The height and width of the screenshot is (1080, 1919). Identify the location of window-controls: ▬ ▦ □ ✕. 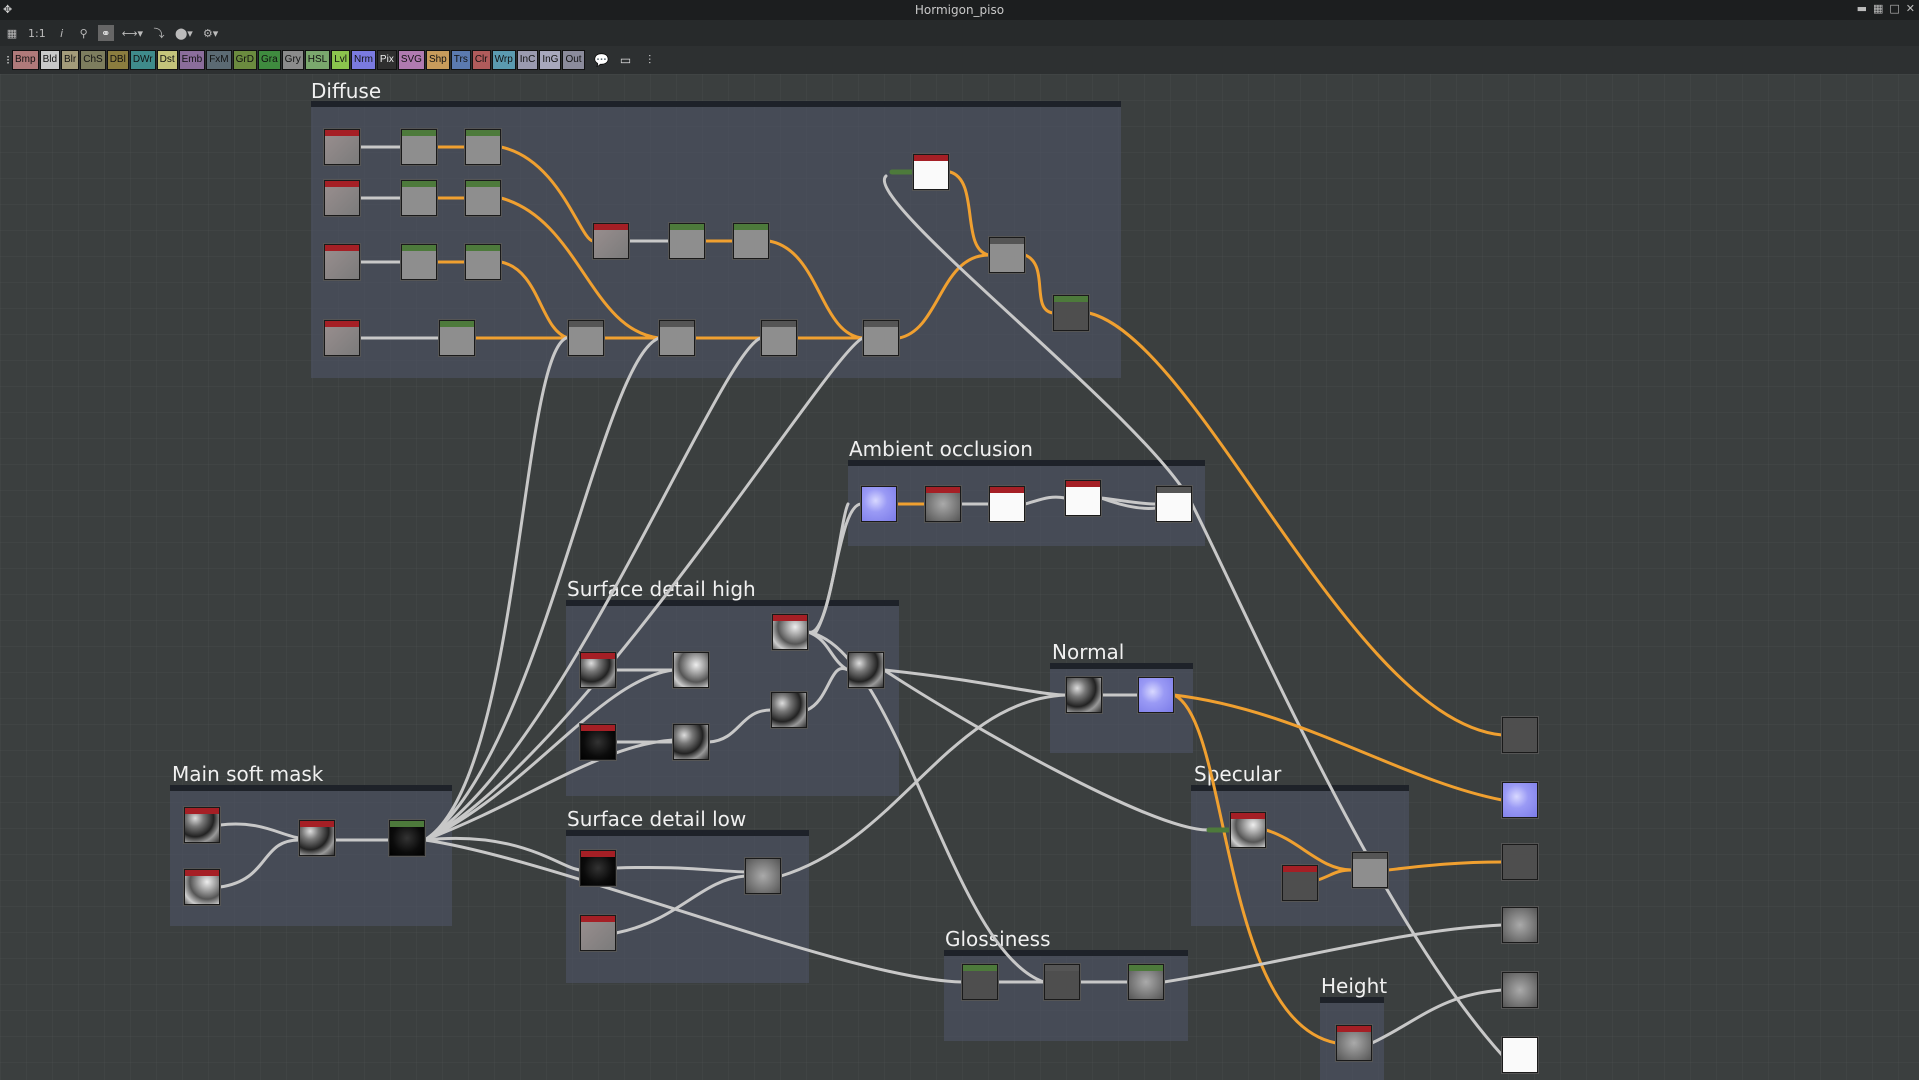
(1886, 8).